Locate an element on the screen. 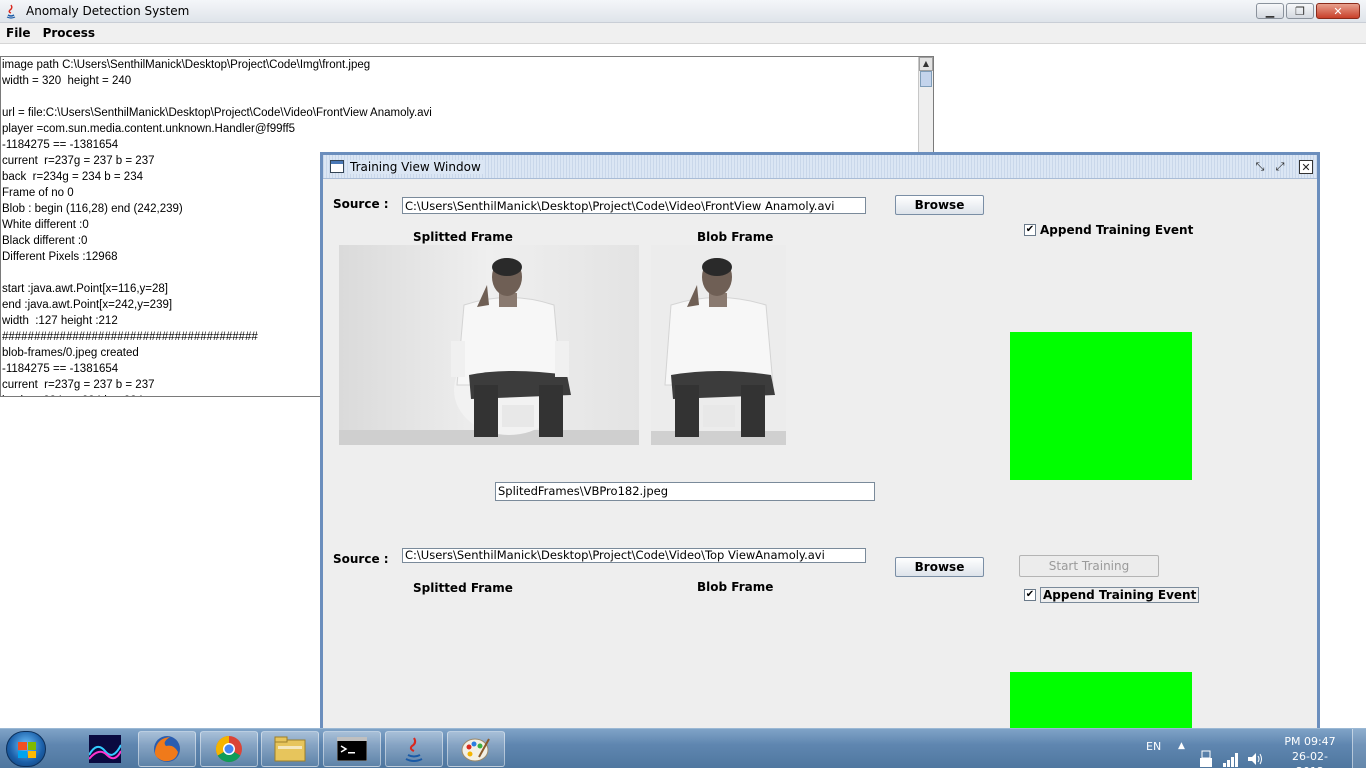 This screenshot has width=1366, height=768. status-indicator-top is located at coordinates (1101, 406).